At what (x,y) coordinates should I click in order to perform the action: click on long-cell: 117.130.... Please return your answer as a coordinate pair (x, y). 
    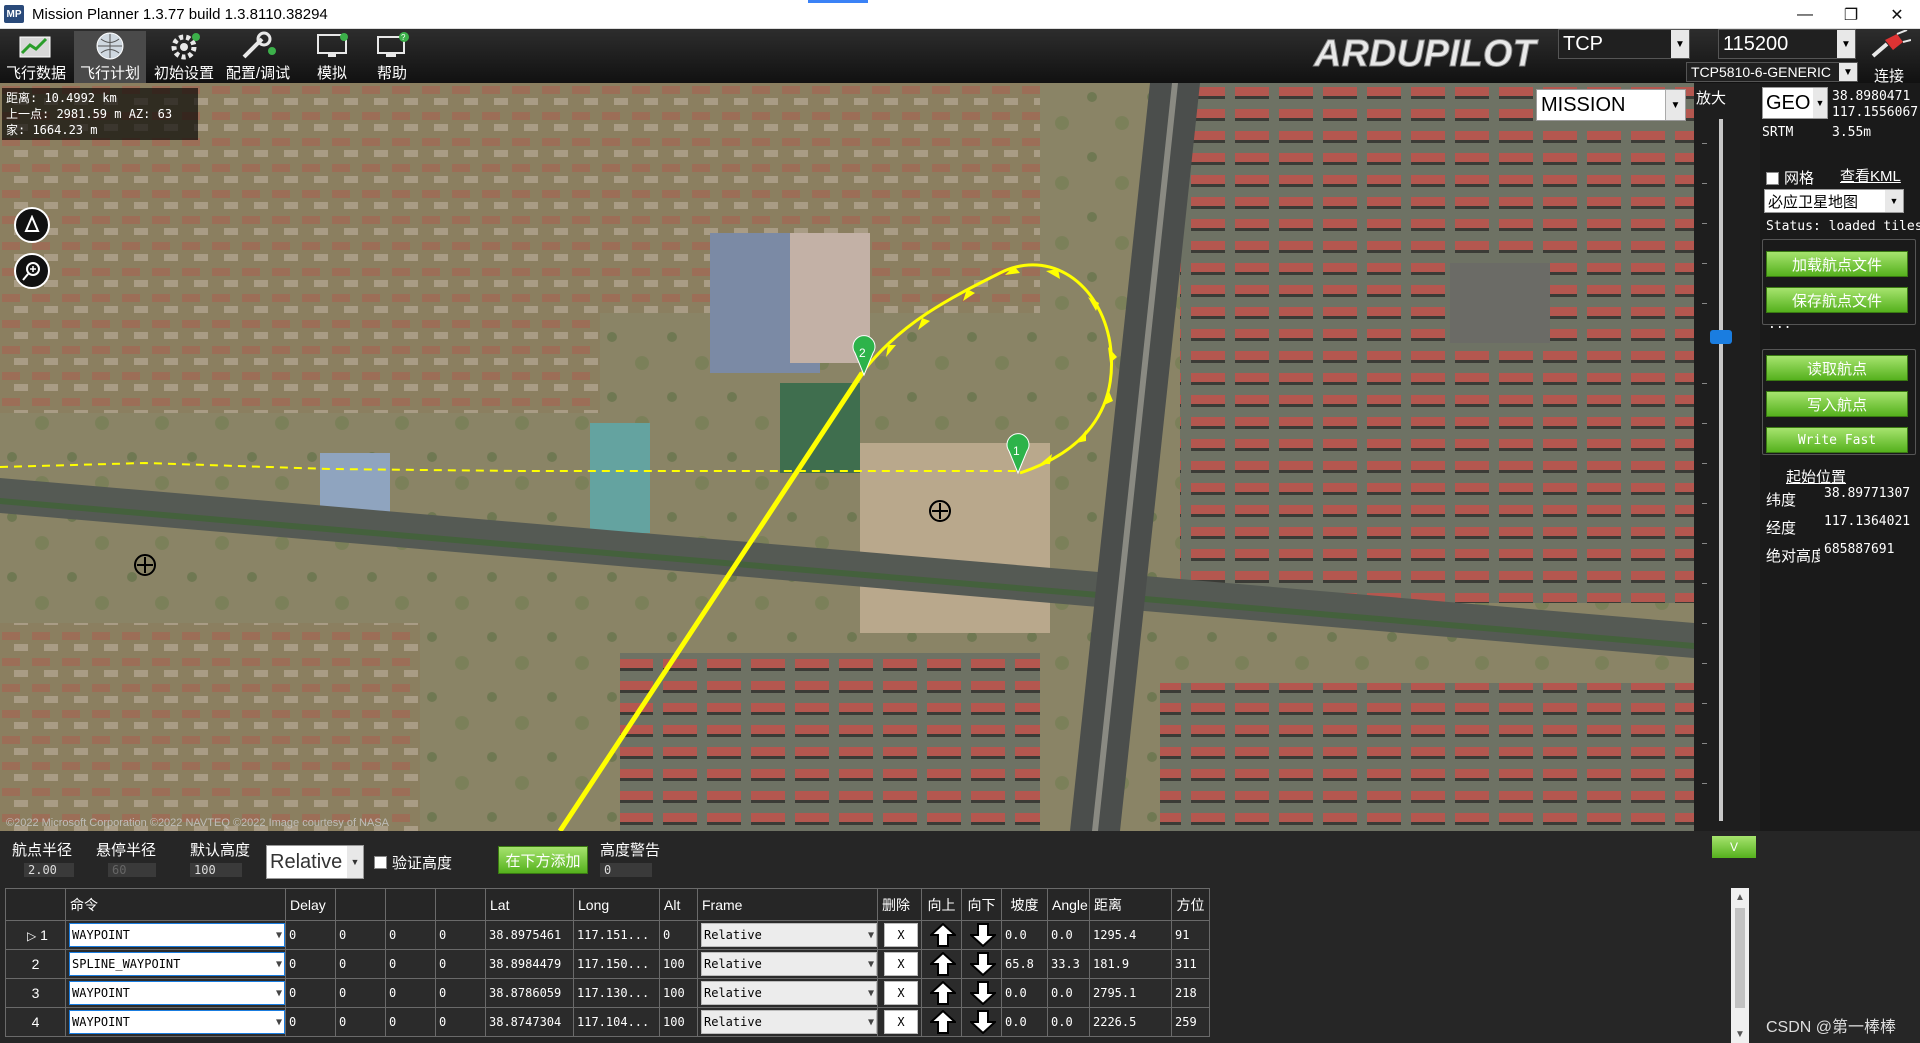
    Looking at the image, I should click on (616, 993).